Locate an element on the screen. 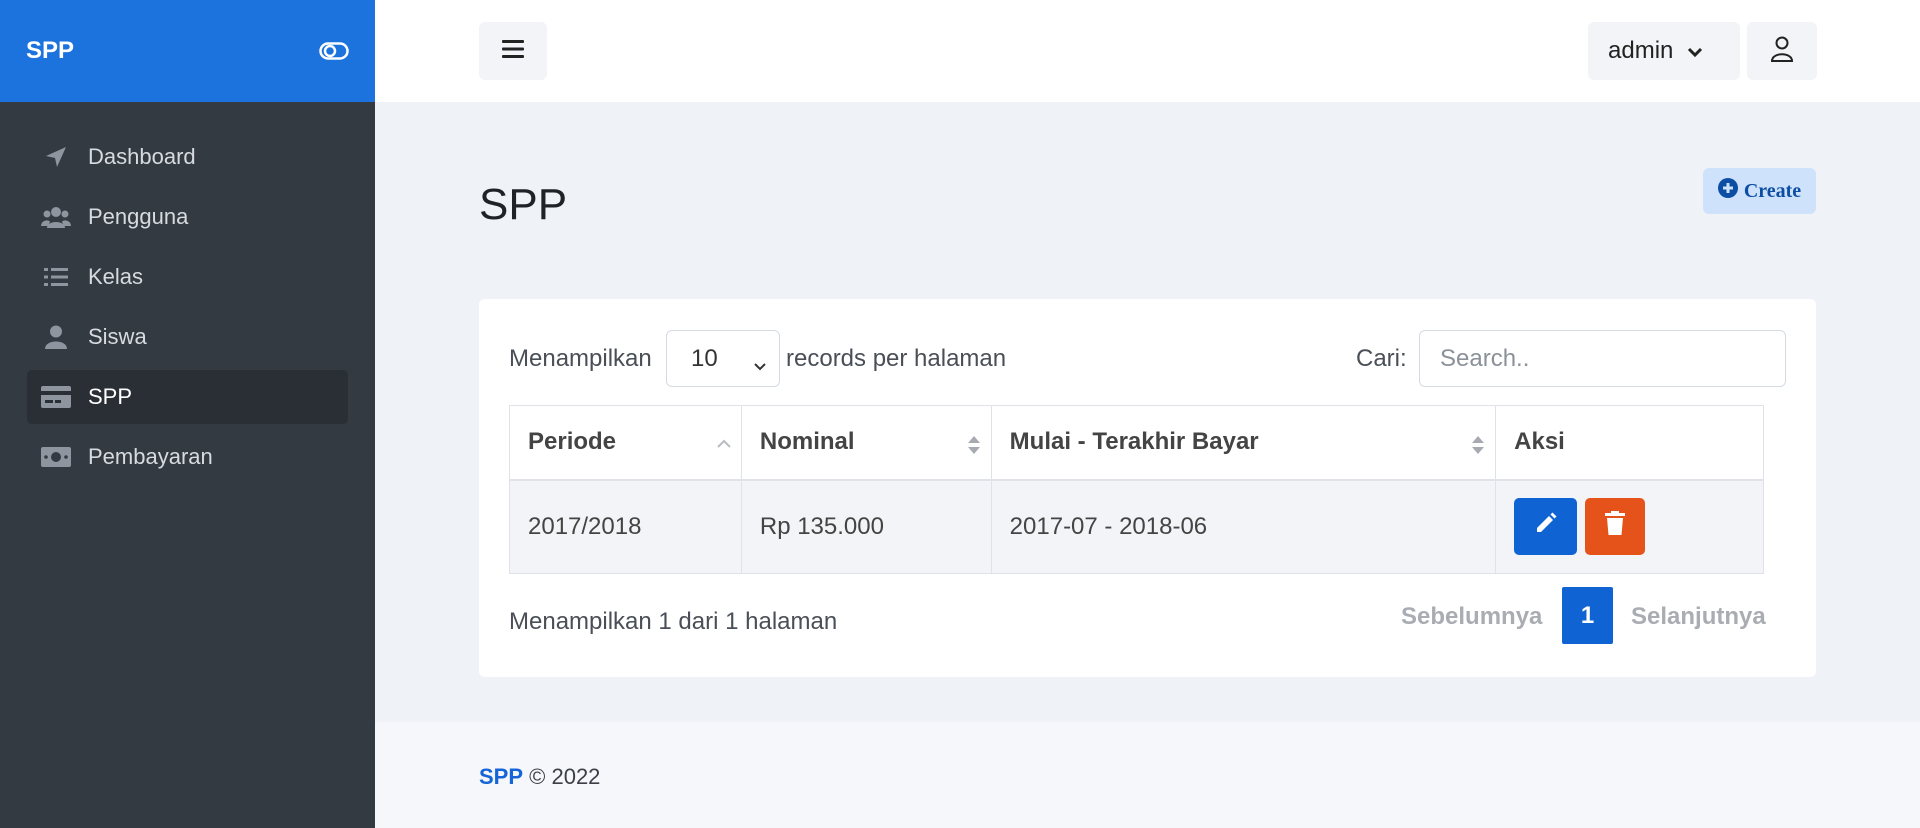 The image size is (1920, 828). footer-text: SPP © 2022 is located at coordinates (539, 777).